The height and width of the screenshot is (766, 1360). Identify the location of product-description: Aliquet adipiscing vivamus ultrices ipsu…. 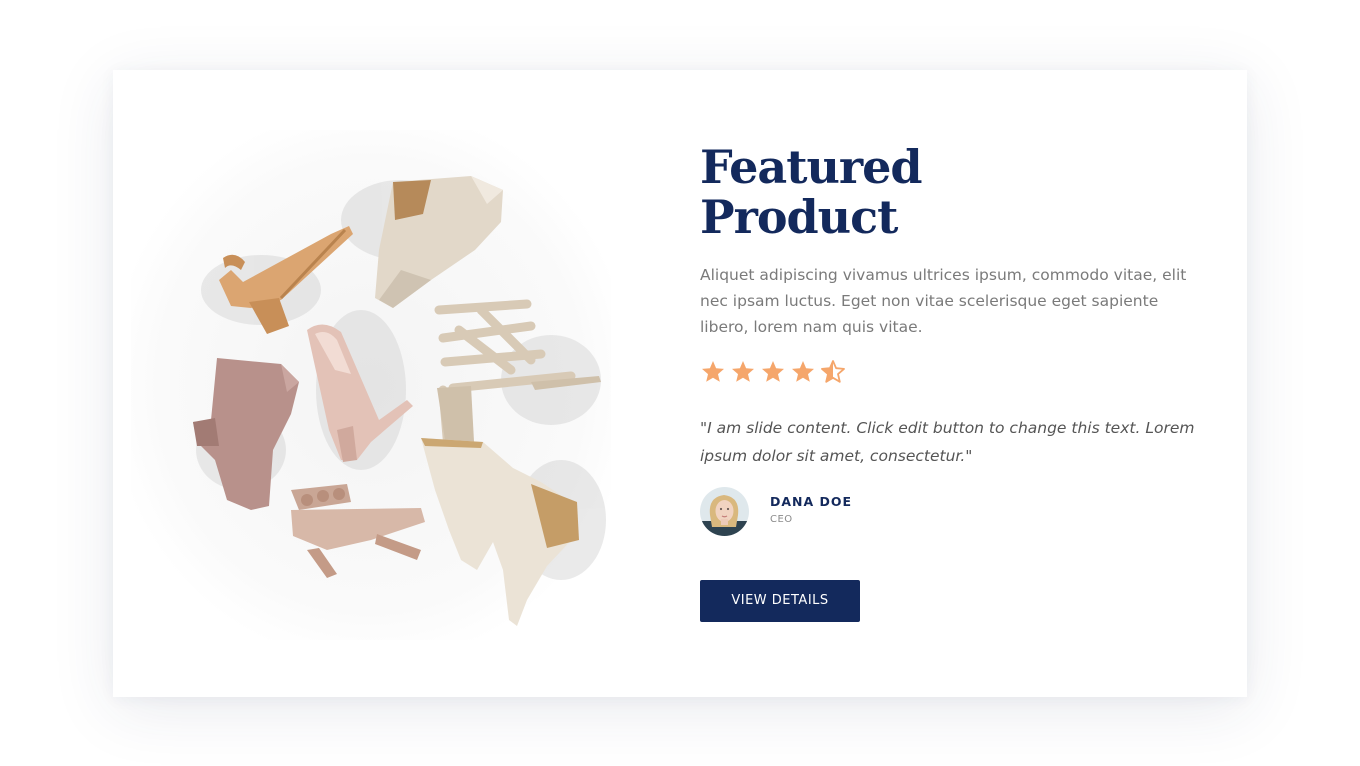
(943, 301).